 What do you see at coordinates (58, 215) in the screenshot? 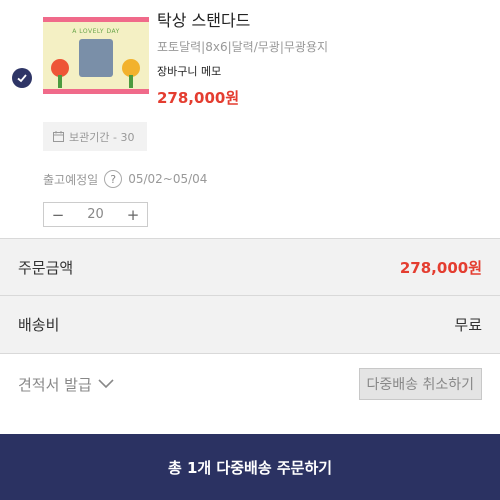
I see `quantity-decrease-button: −` at bounding box center [58, 215].